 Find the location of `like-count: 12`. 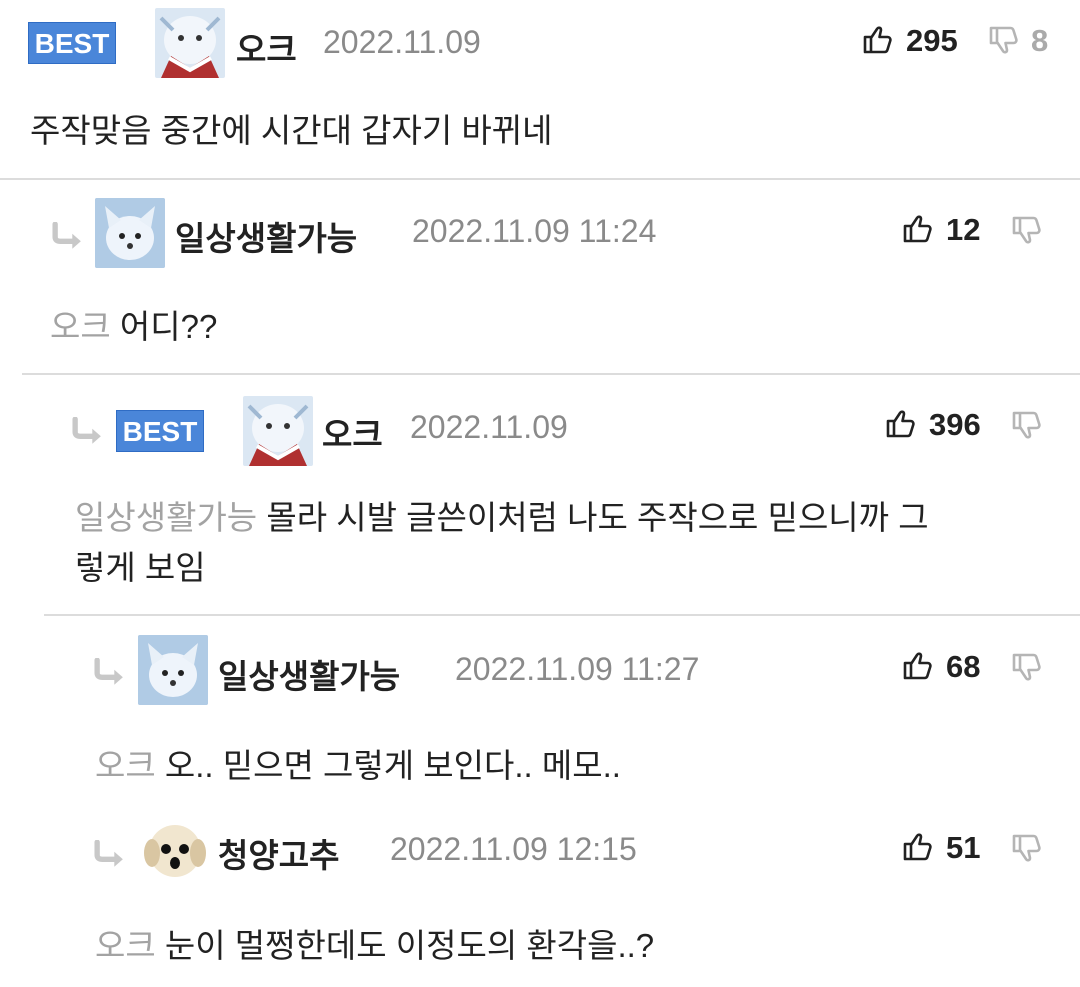

like-count: 12 is located at coordinates (963, 229).